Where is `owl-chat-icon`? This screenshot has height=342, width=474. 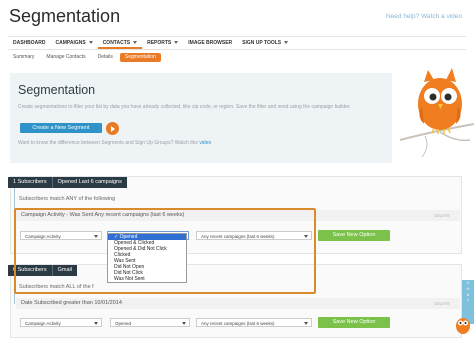
owl-chat-icon is located at coordinates (463, 324).